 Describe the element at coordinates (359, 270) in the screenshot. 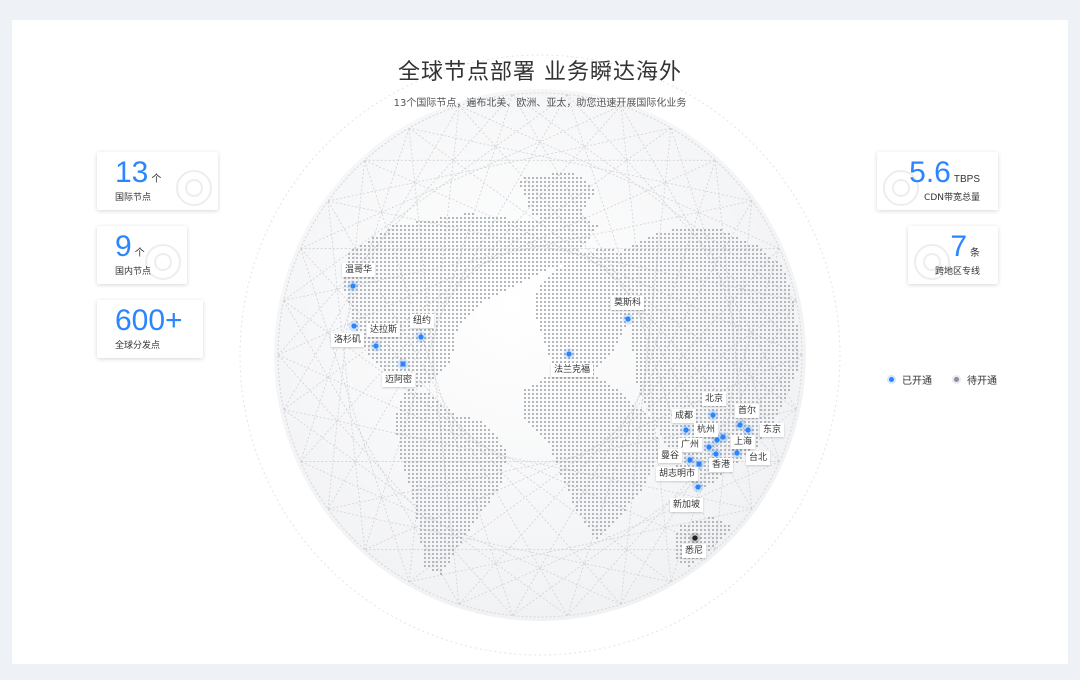

I see `city-label: 温哥华` at that location.